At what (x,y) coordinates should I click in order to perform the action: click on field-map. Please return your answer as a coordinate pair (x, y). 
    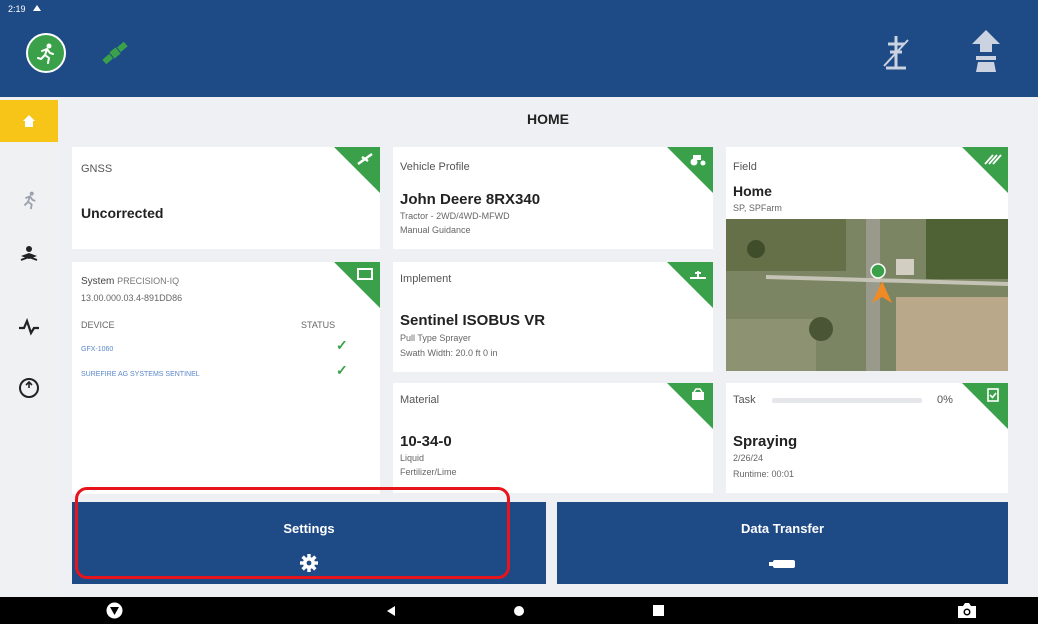
    Looking at the image, I should click on (867, 295).